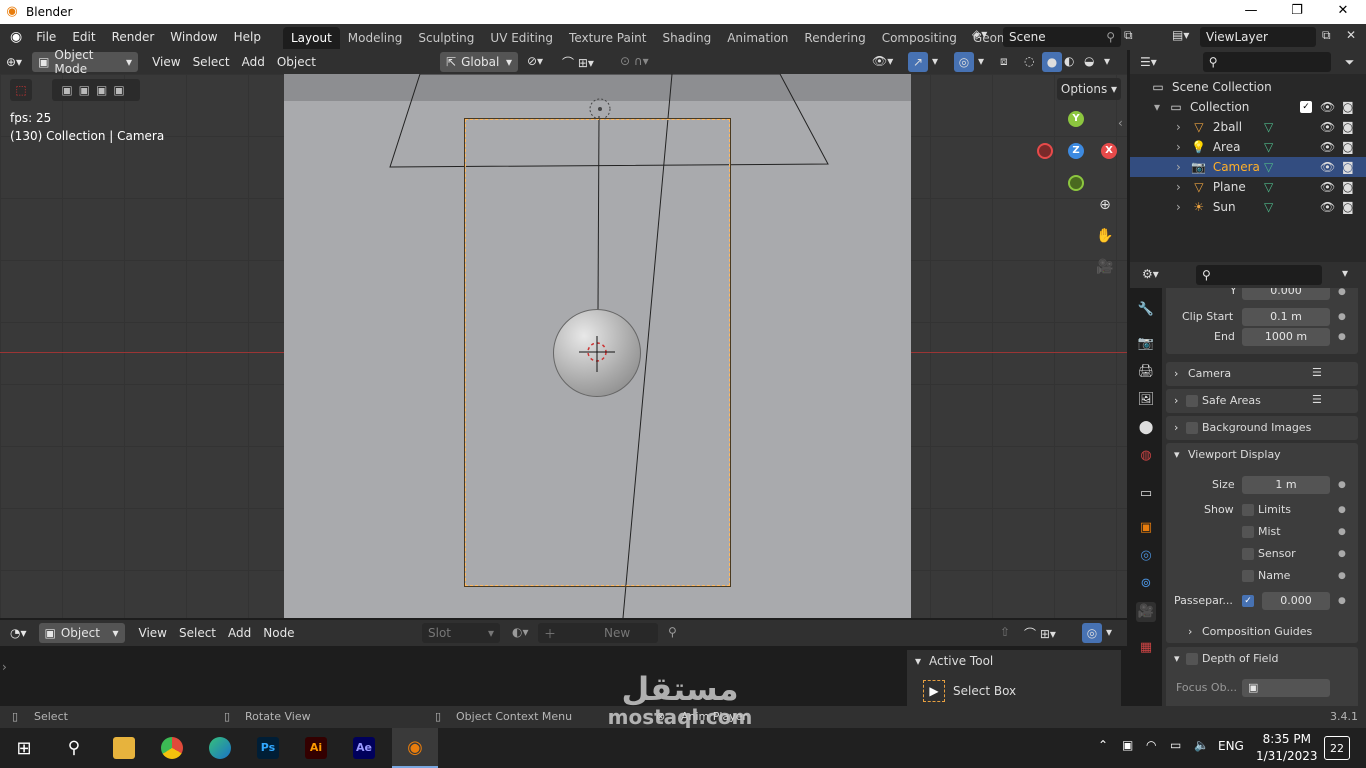 Image resolution: width=1366 pixels, height=768 pixels. What do you see at coordinates (1201, 745) in the screenshot?
I see `volume-icon: 🔈` at bounding box center [1201, 745].